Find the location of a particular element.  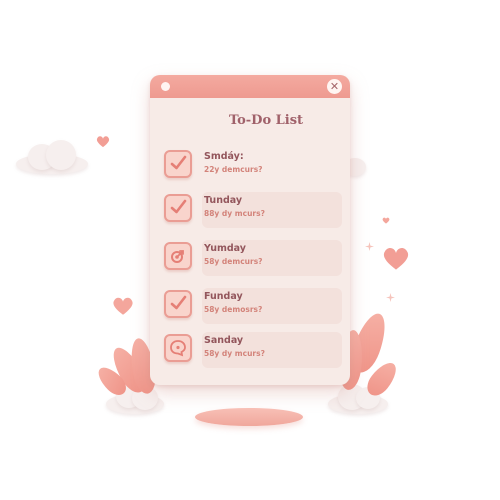

chat-bubble-icon is located at coordinates (178, 348).